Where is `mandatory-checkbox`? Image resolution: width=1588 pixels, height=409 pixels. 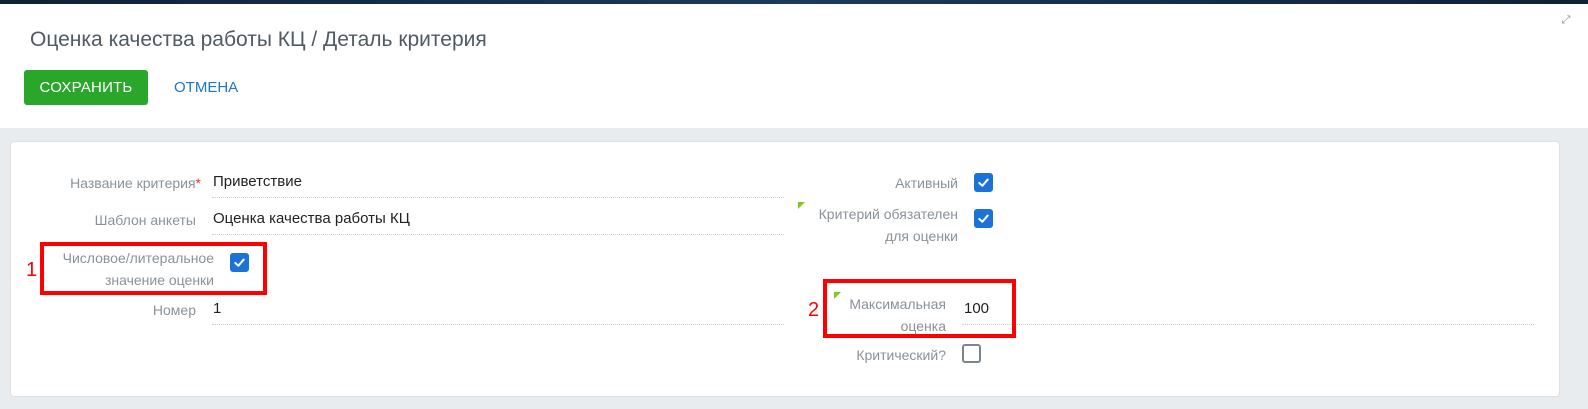 mandatory-checkbox is located at coordinates (983, 218).